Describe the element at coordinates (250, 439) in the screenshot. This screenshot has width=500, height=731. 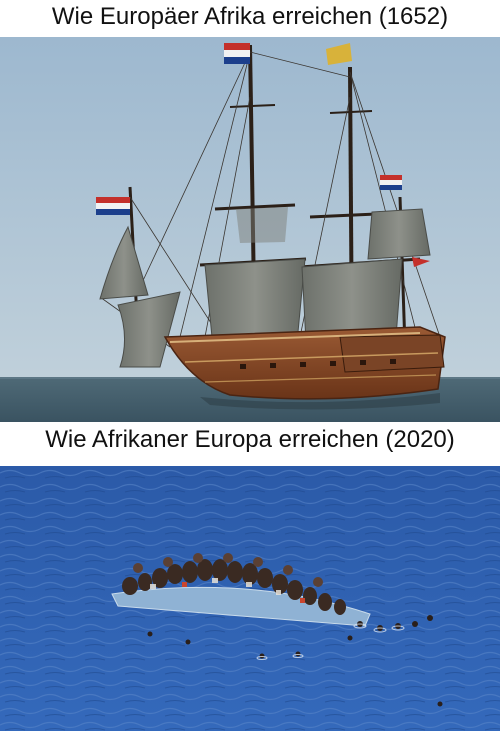
I see `caption-2020: Wie Afrikaner Europa erreichen (2020)` at that location.